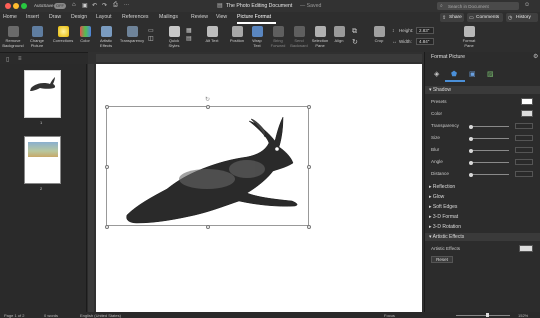 The height and width of the screenshot is (318, 540). Describe the element at coordinates (74, 5) in the screenshot. I see `home-icon: ⌂` at that location.